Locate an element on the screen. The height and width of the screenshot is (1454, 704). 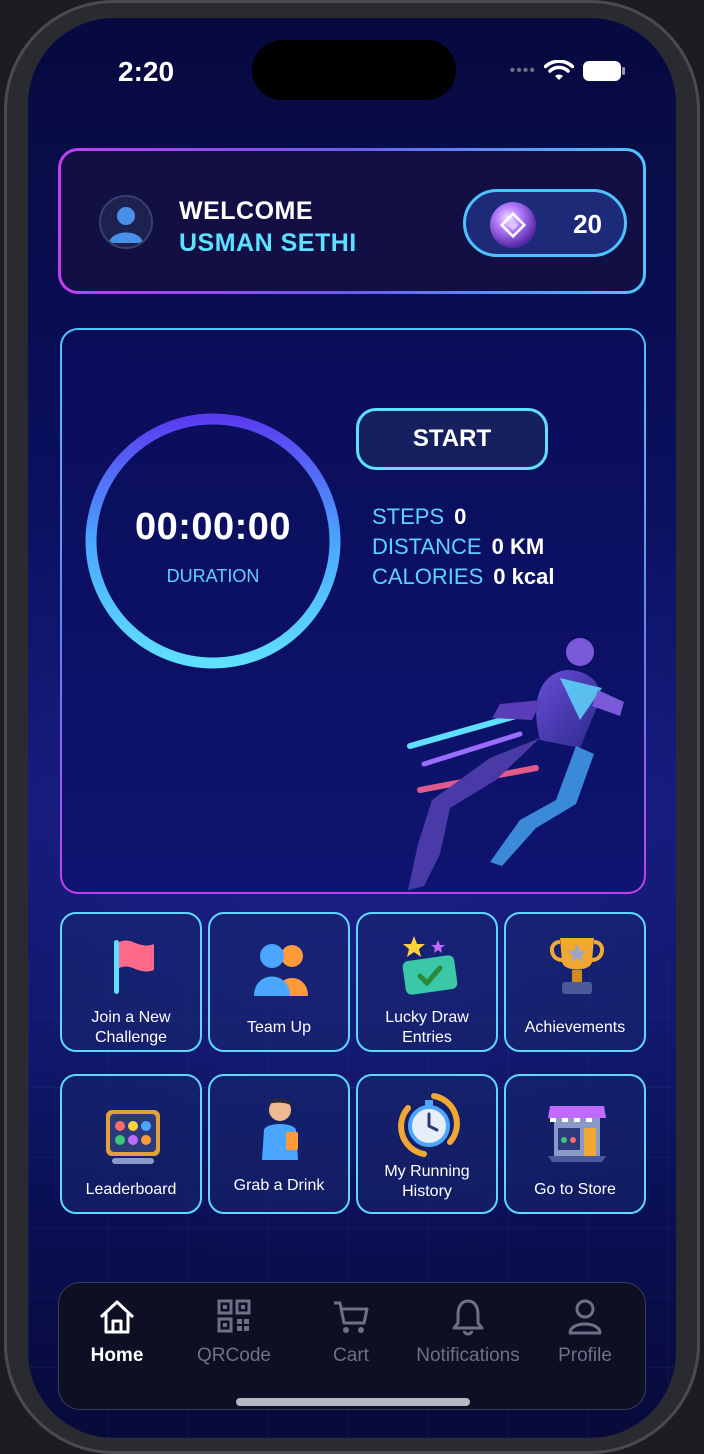
stat-calories: CALORIES 0 kcal is located at coordinates (463, 577).